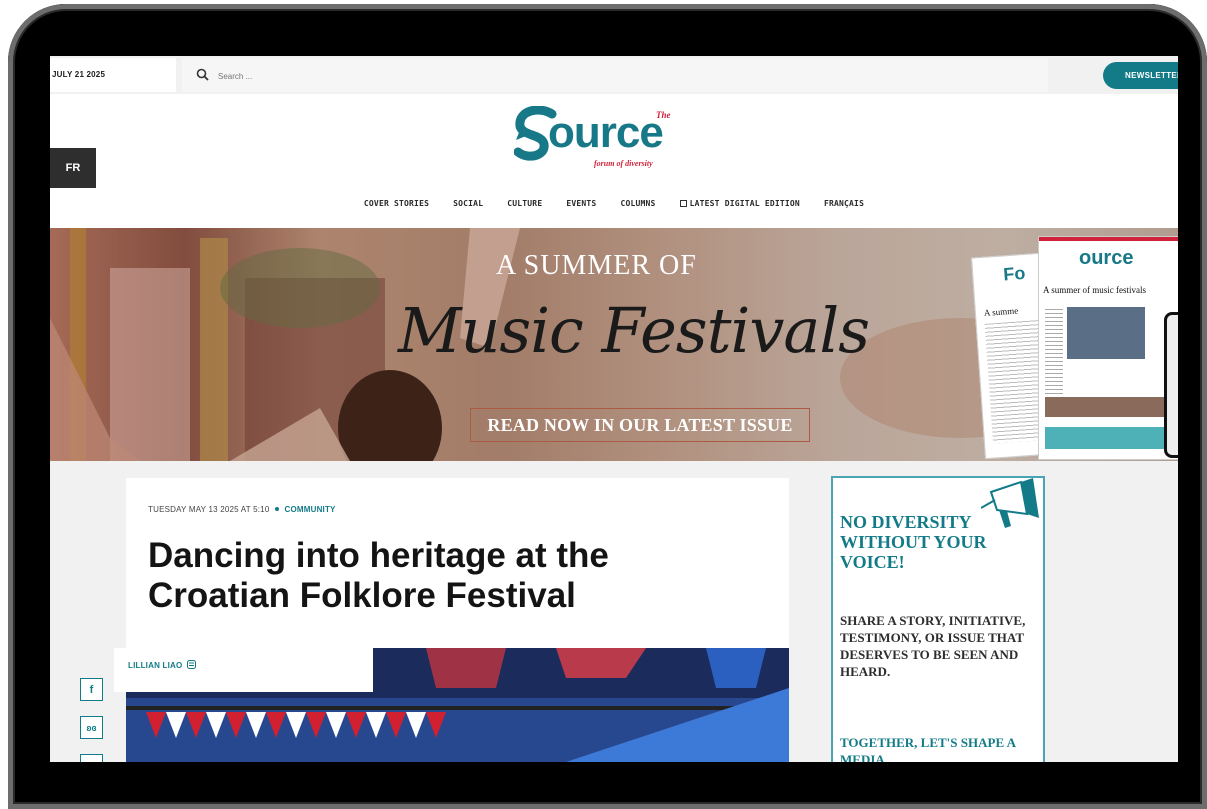  I want to click on magazine-cover-front: ource A summer of music festivals, so click(1108, 348).